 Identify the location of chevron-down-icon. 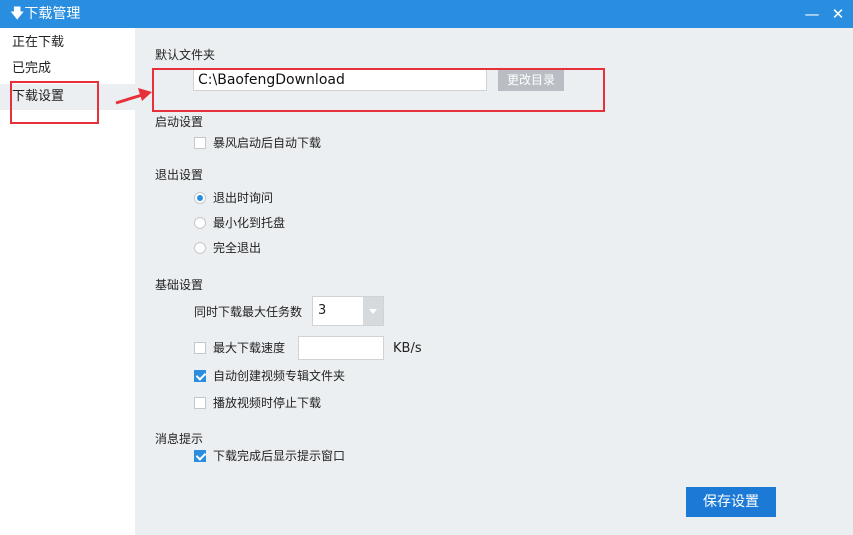
(373, 311).